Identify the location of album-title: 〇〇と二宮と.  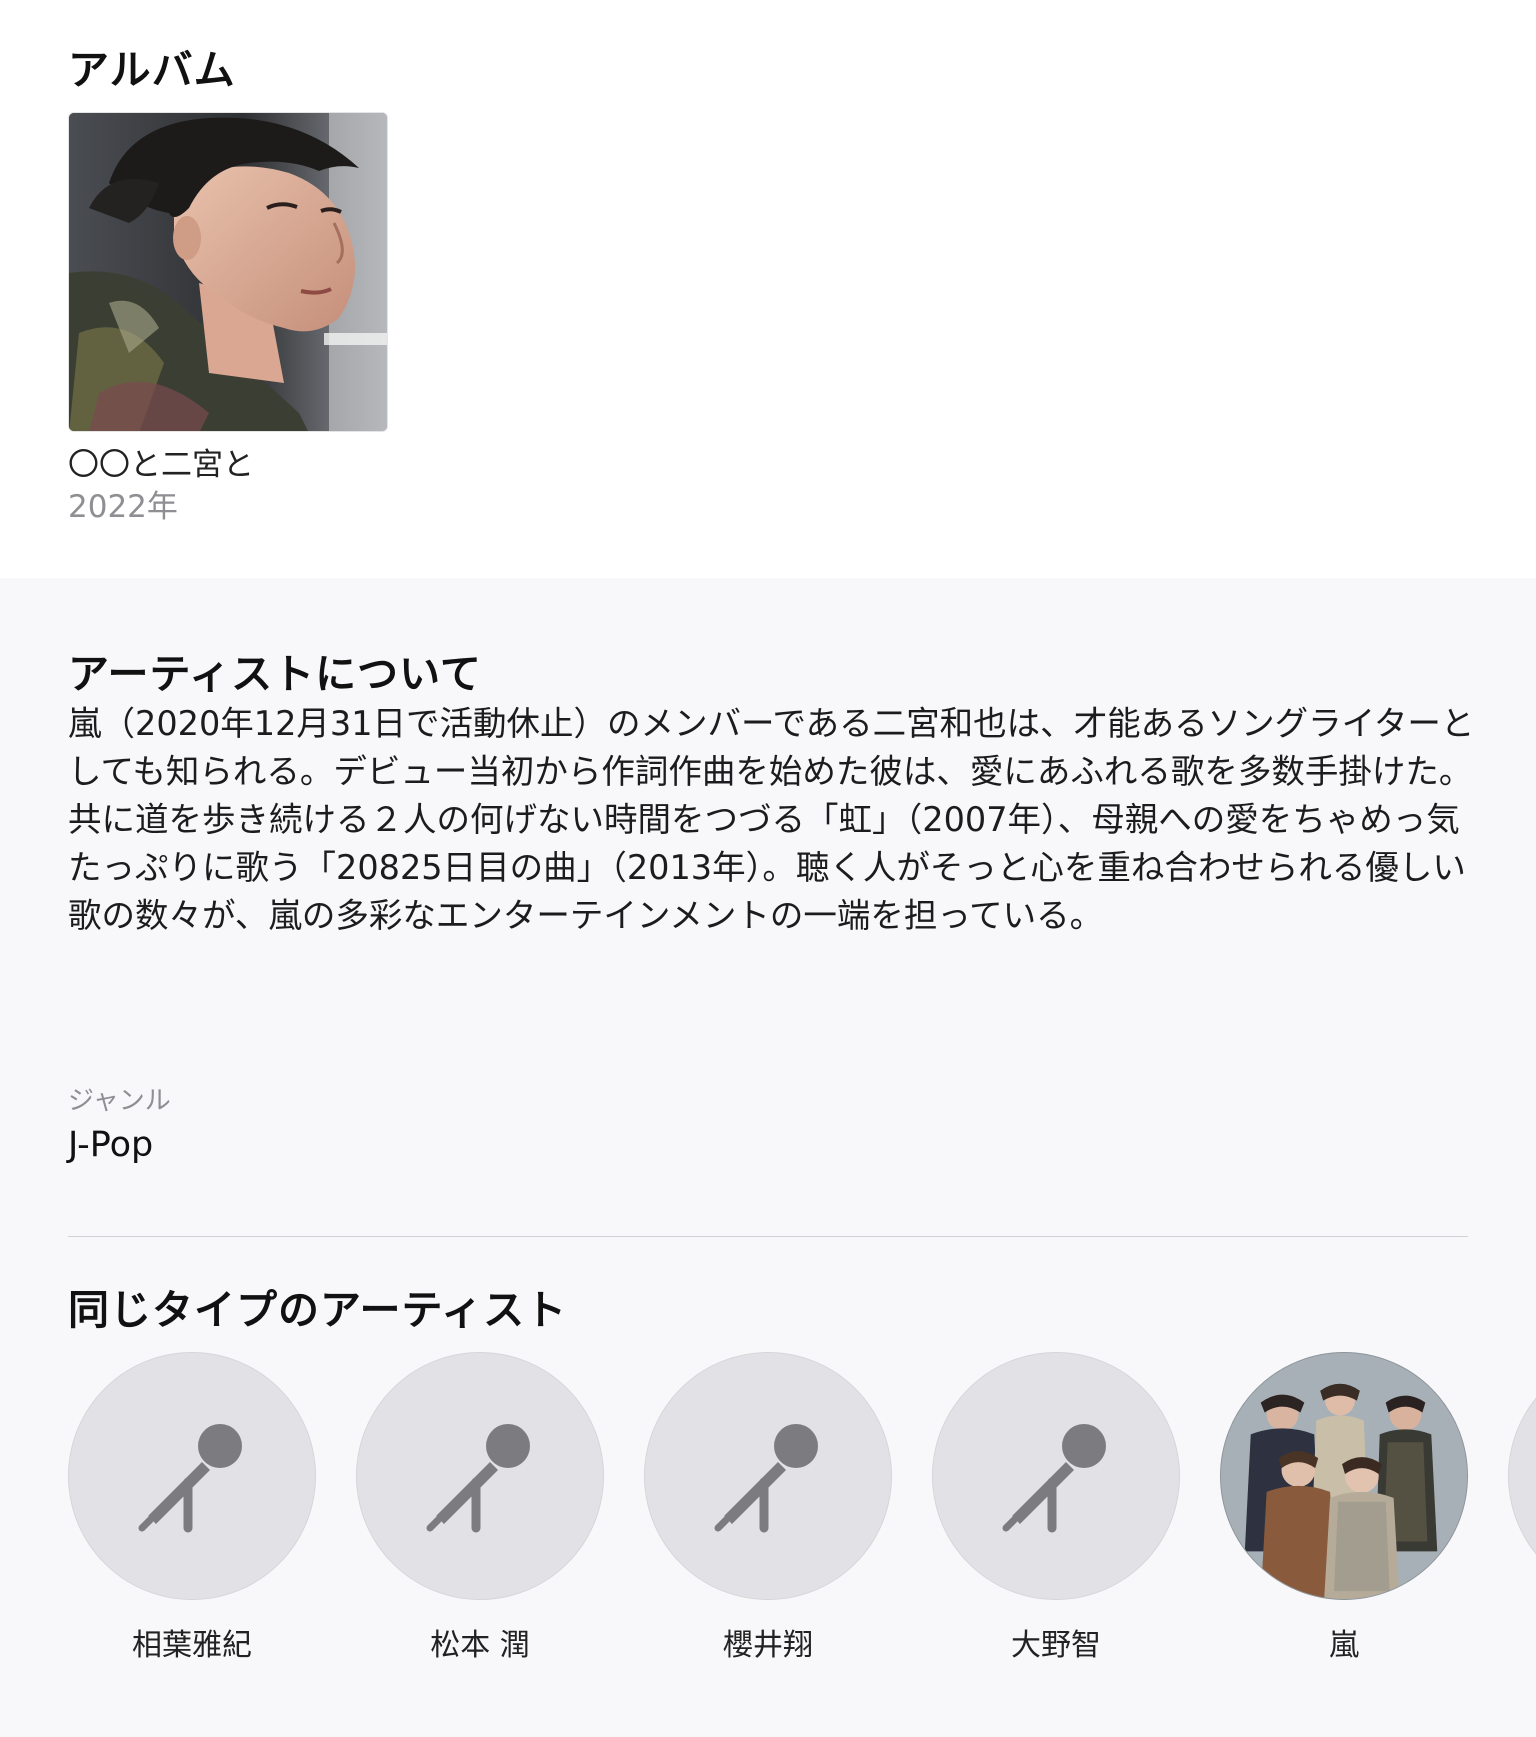
(228, 465).